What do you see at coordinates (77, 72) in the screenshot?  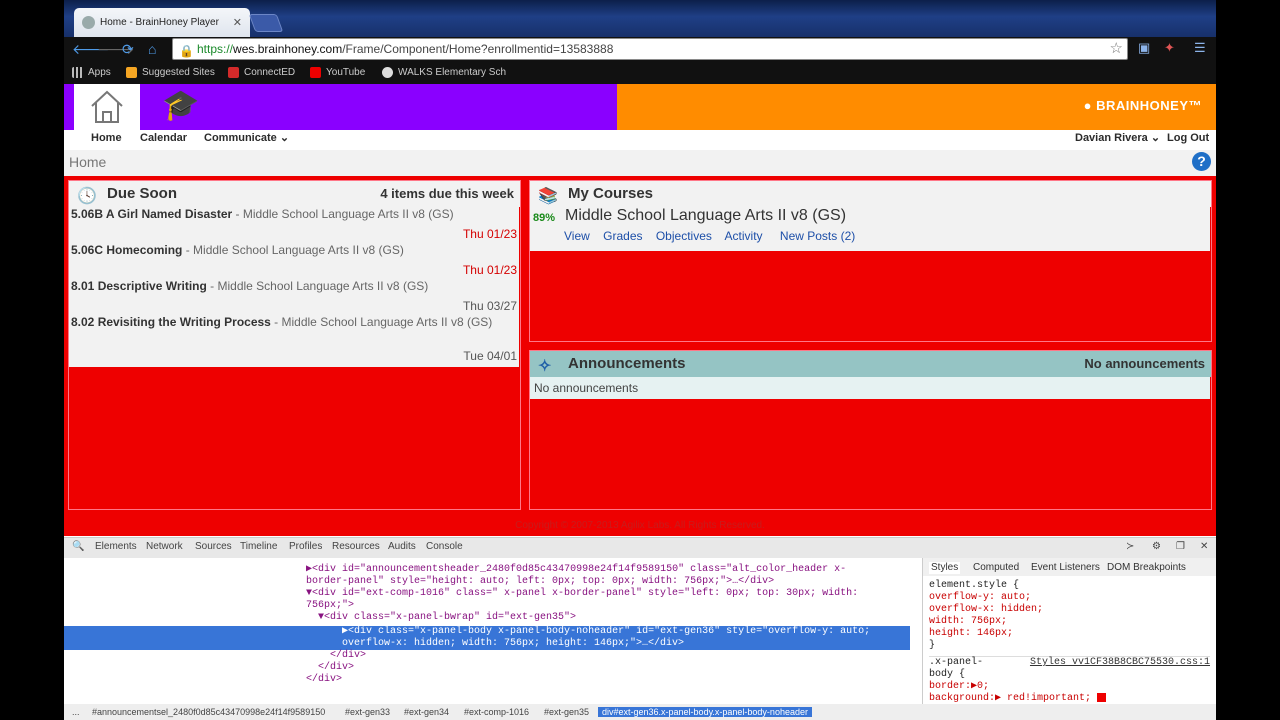 I see `apps-grid-icon` at bounding box center [77, 72].